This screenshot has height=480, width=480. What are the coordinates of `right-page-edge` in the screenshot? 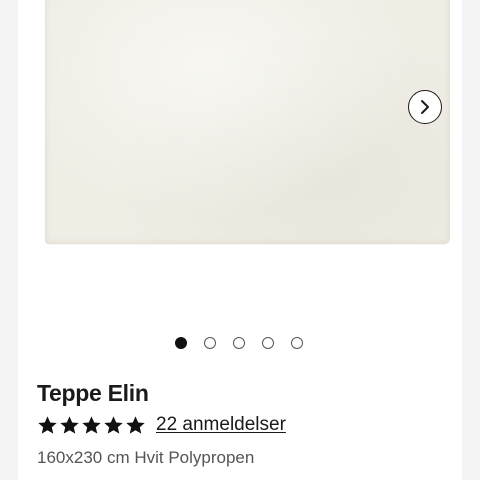 It's located at (471, 240).